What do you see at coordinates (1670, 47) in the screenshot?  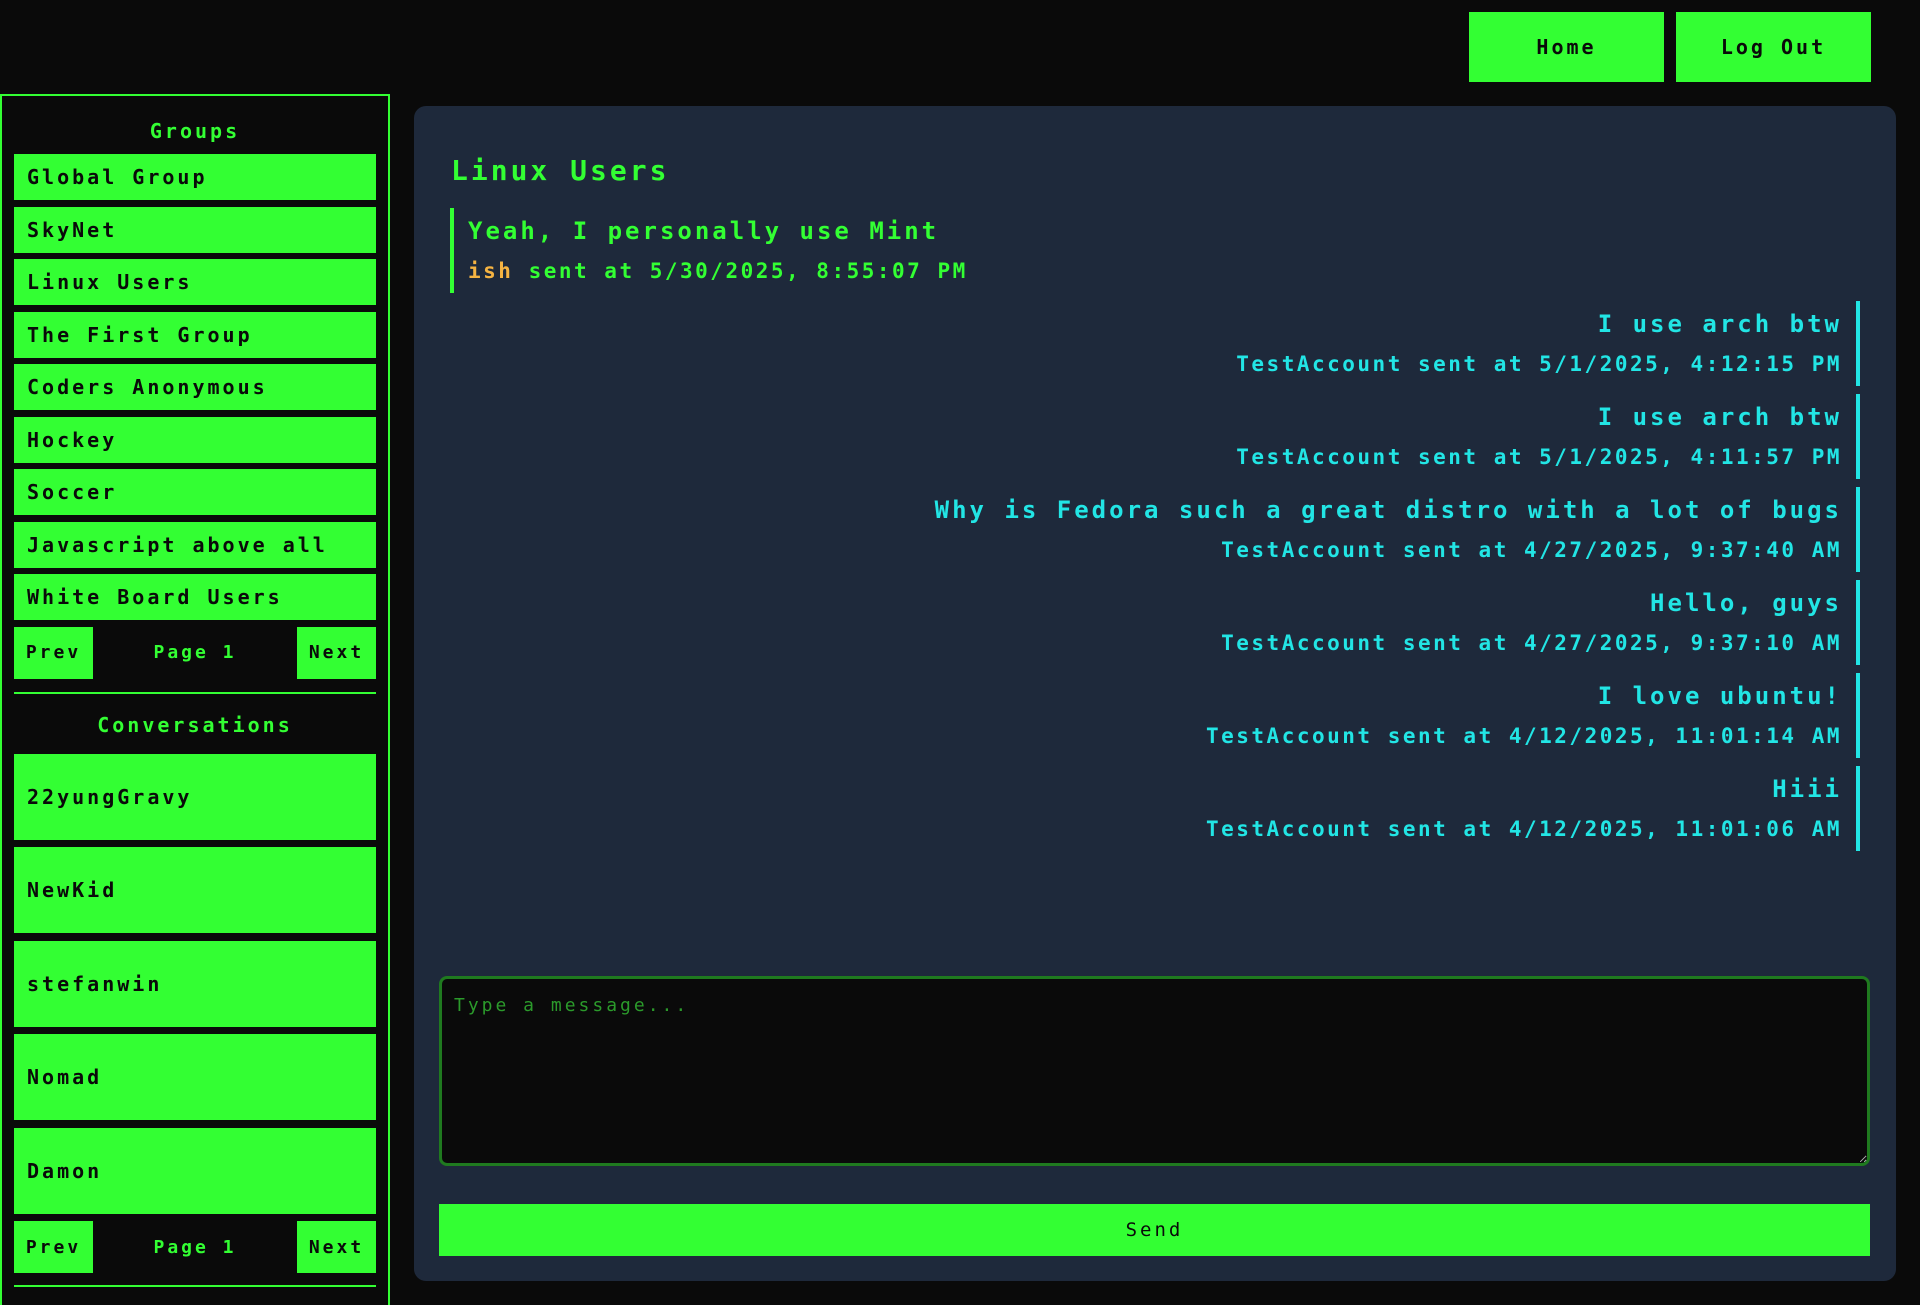 I see `top-nav: Home Log Out` at bounding box center [1670, 47].